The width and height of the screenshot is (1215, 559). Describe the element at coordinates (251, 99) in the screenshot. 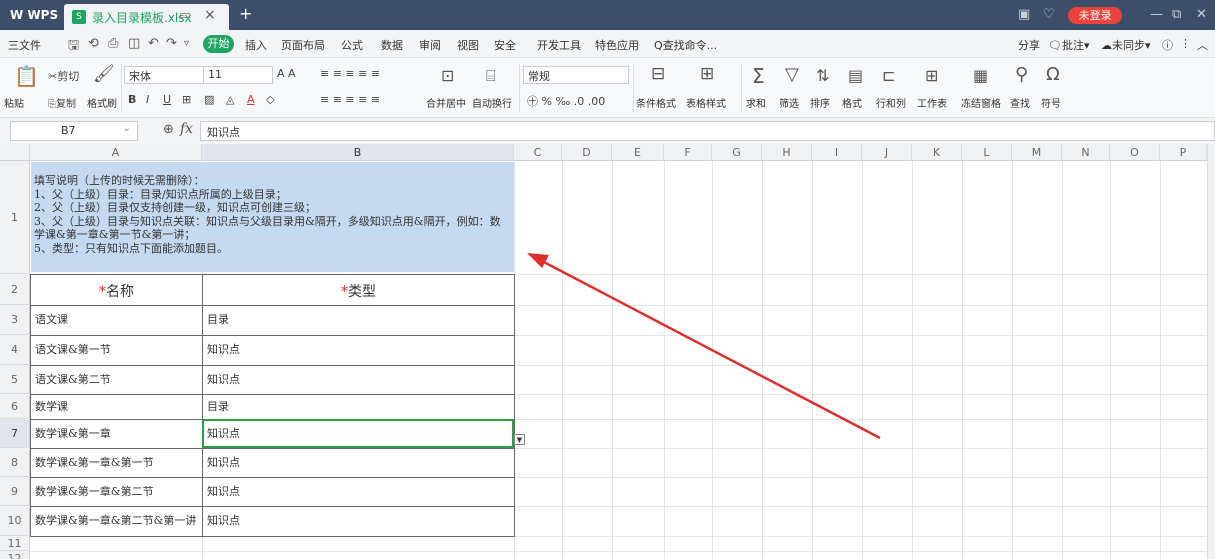

I see `font-color-icon: A` at that location.